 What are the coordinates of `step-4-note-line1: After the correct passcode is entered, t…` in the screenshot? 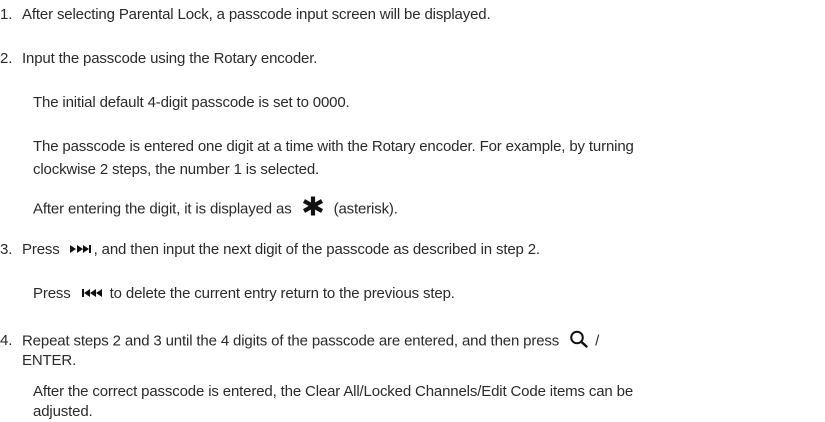 It's located at (333, 391).